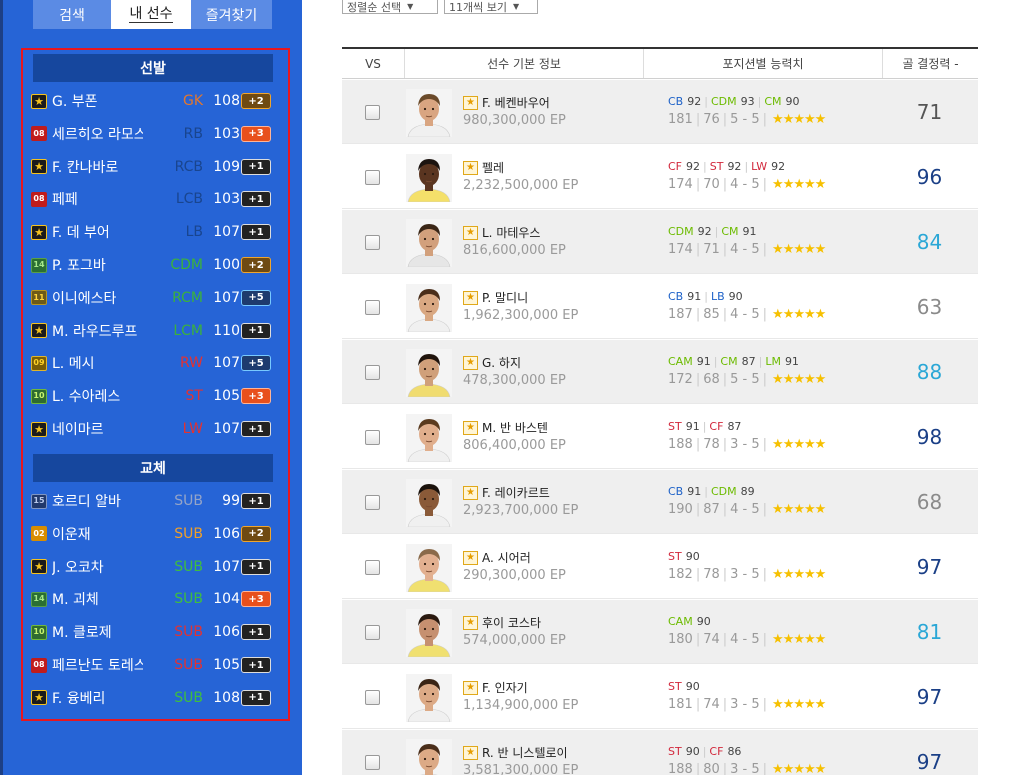  Describe the element at coordinates (745, 509) in the screenshot. I see `skill-weakfoot: 4 - 5` at that location.